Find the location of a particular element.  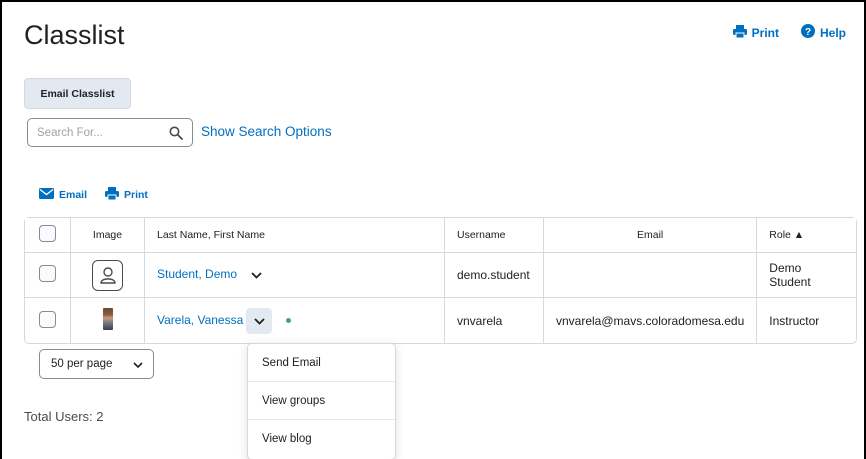

row-username-cell: demo.student is located at coordinates (494, 275).